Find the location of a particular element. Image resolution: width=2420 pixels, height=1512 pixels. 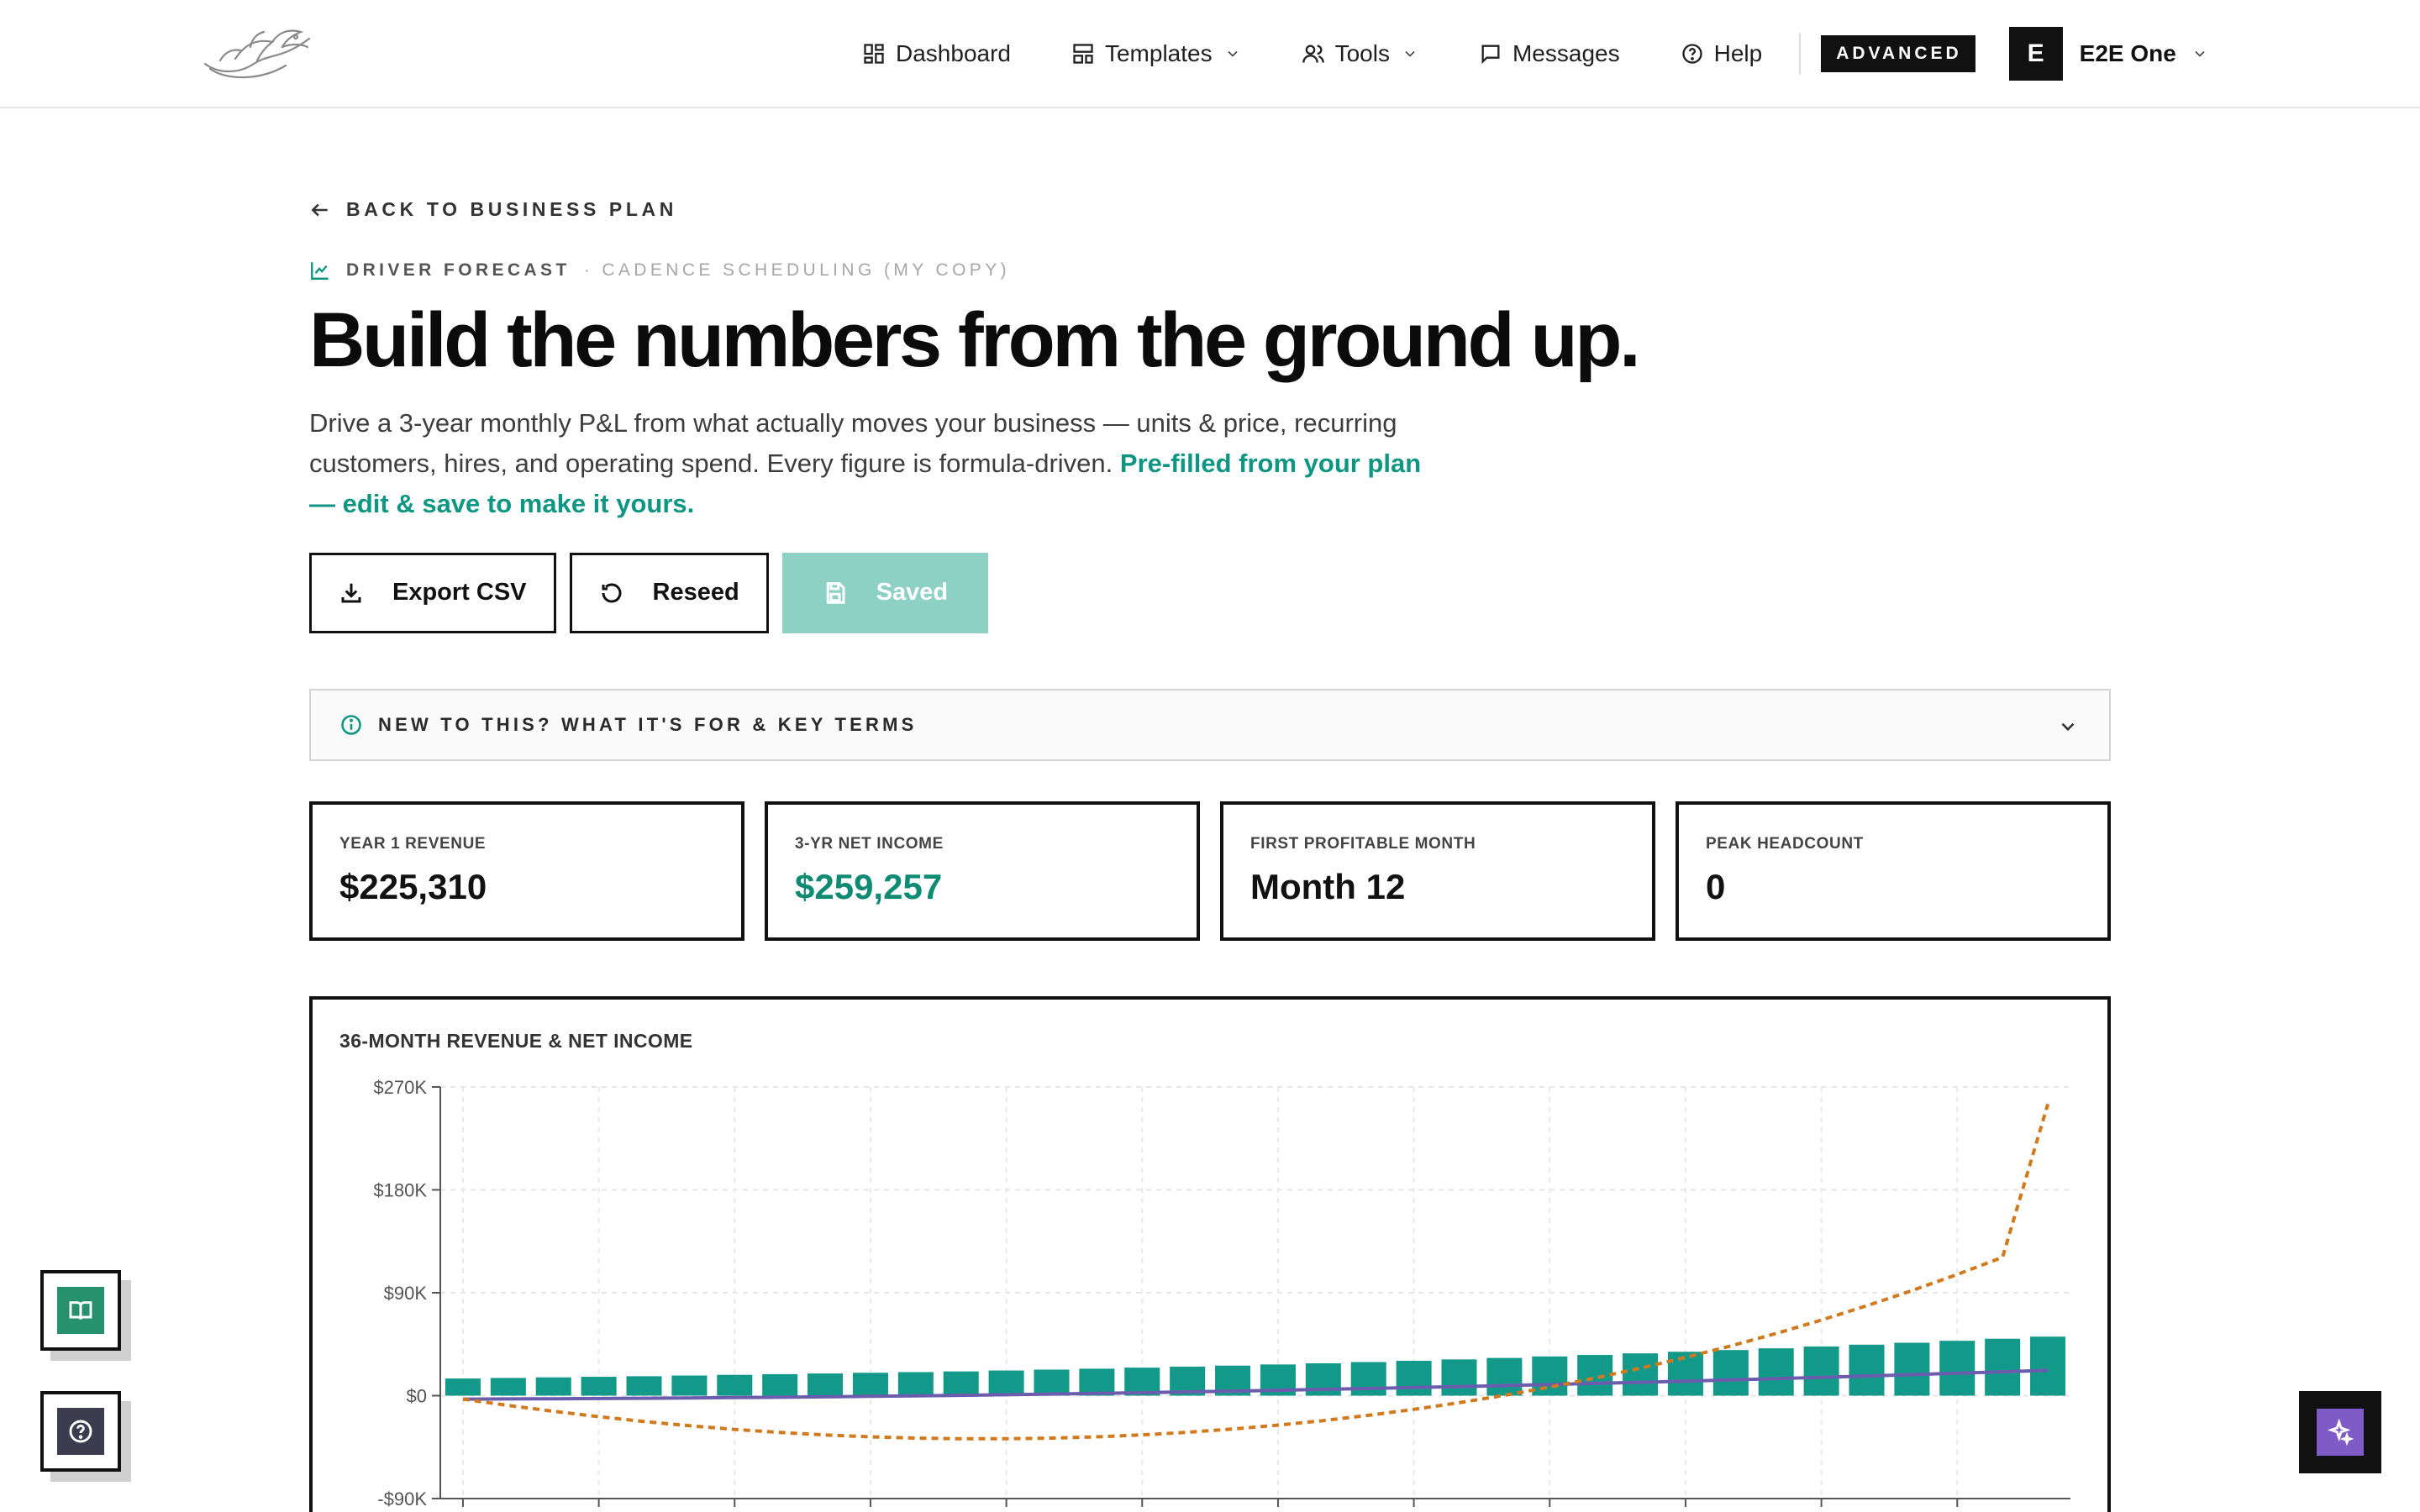

kpi-label: Year 1 Revenue is located at coordinates (413, 843).